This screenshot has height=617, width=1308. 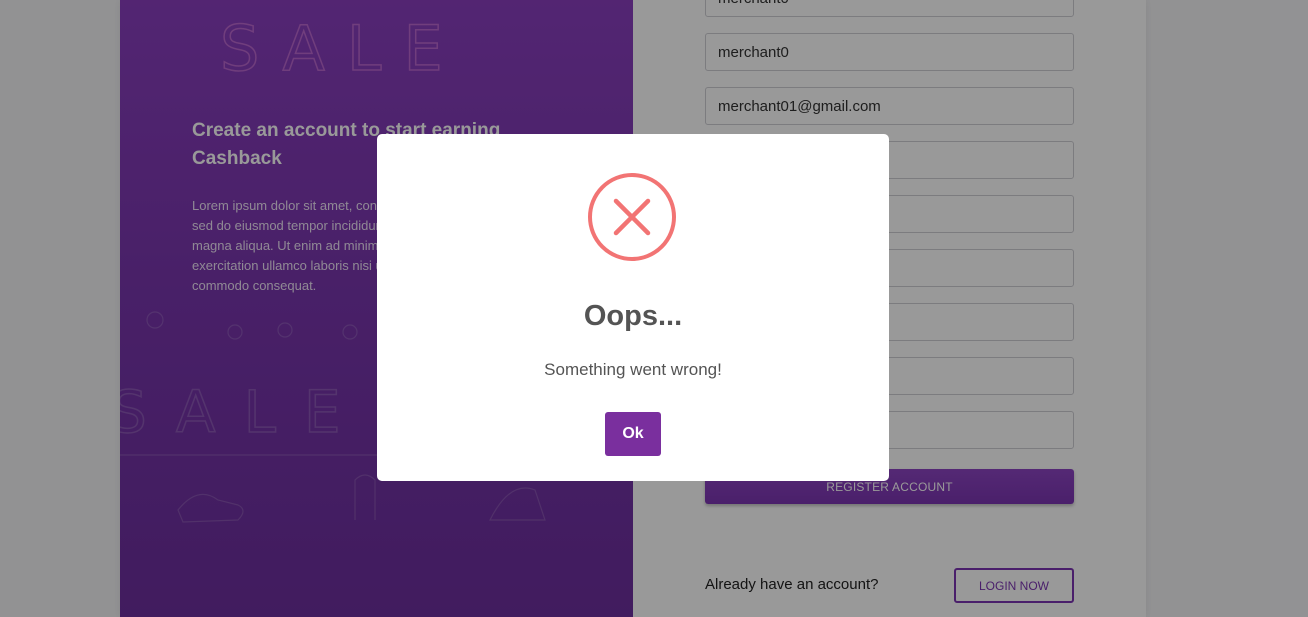 I want to click on dialog-message: Something went wrong!, so click(x=633, y=369).